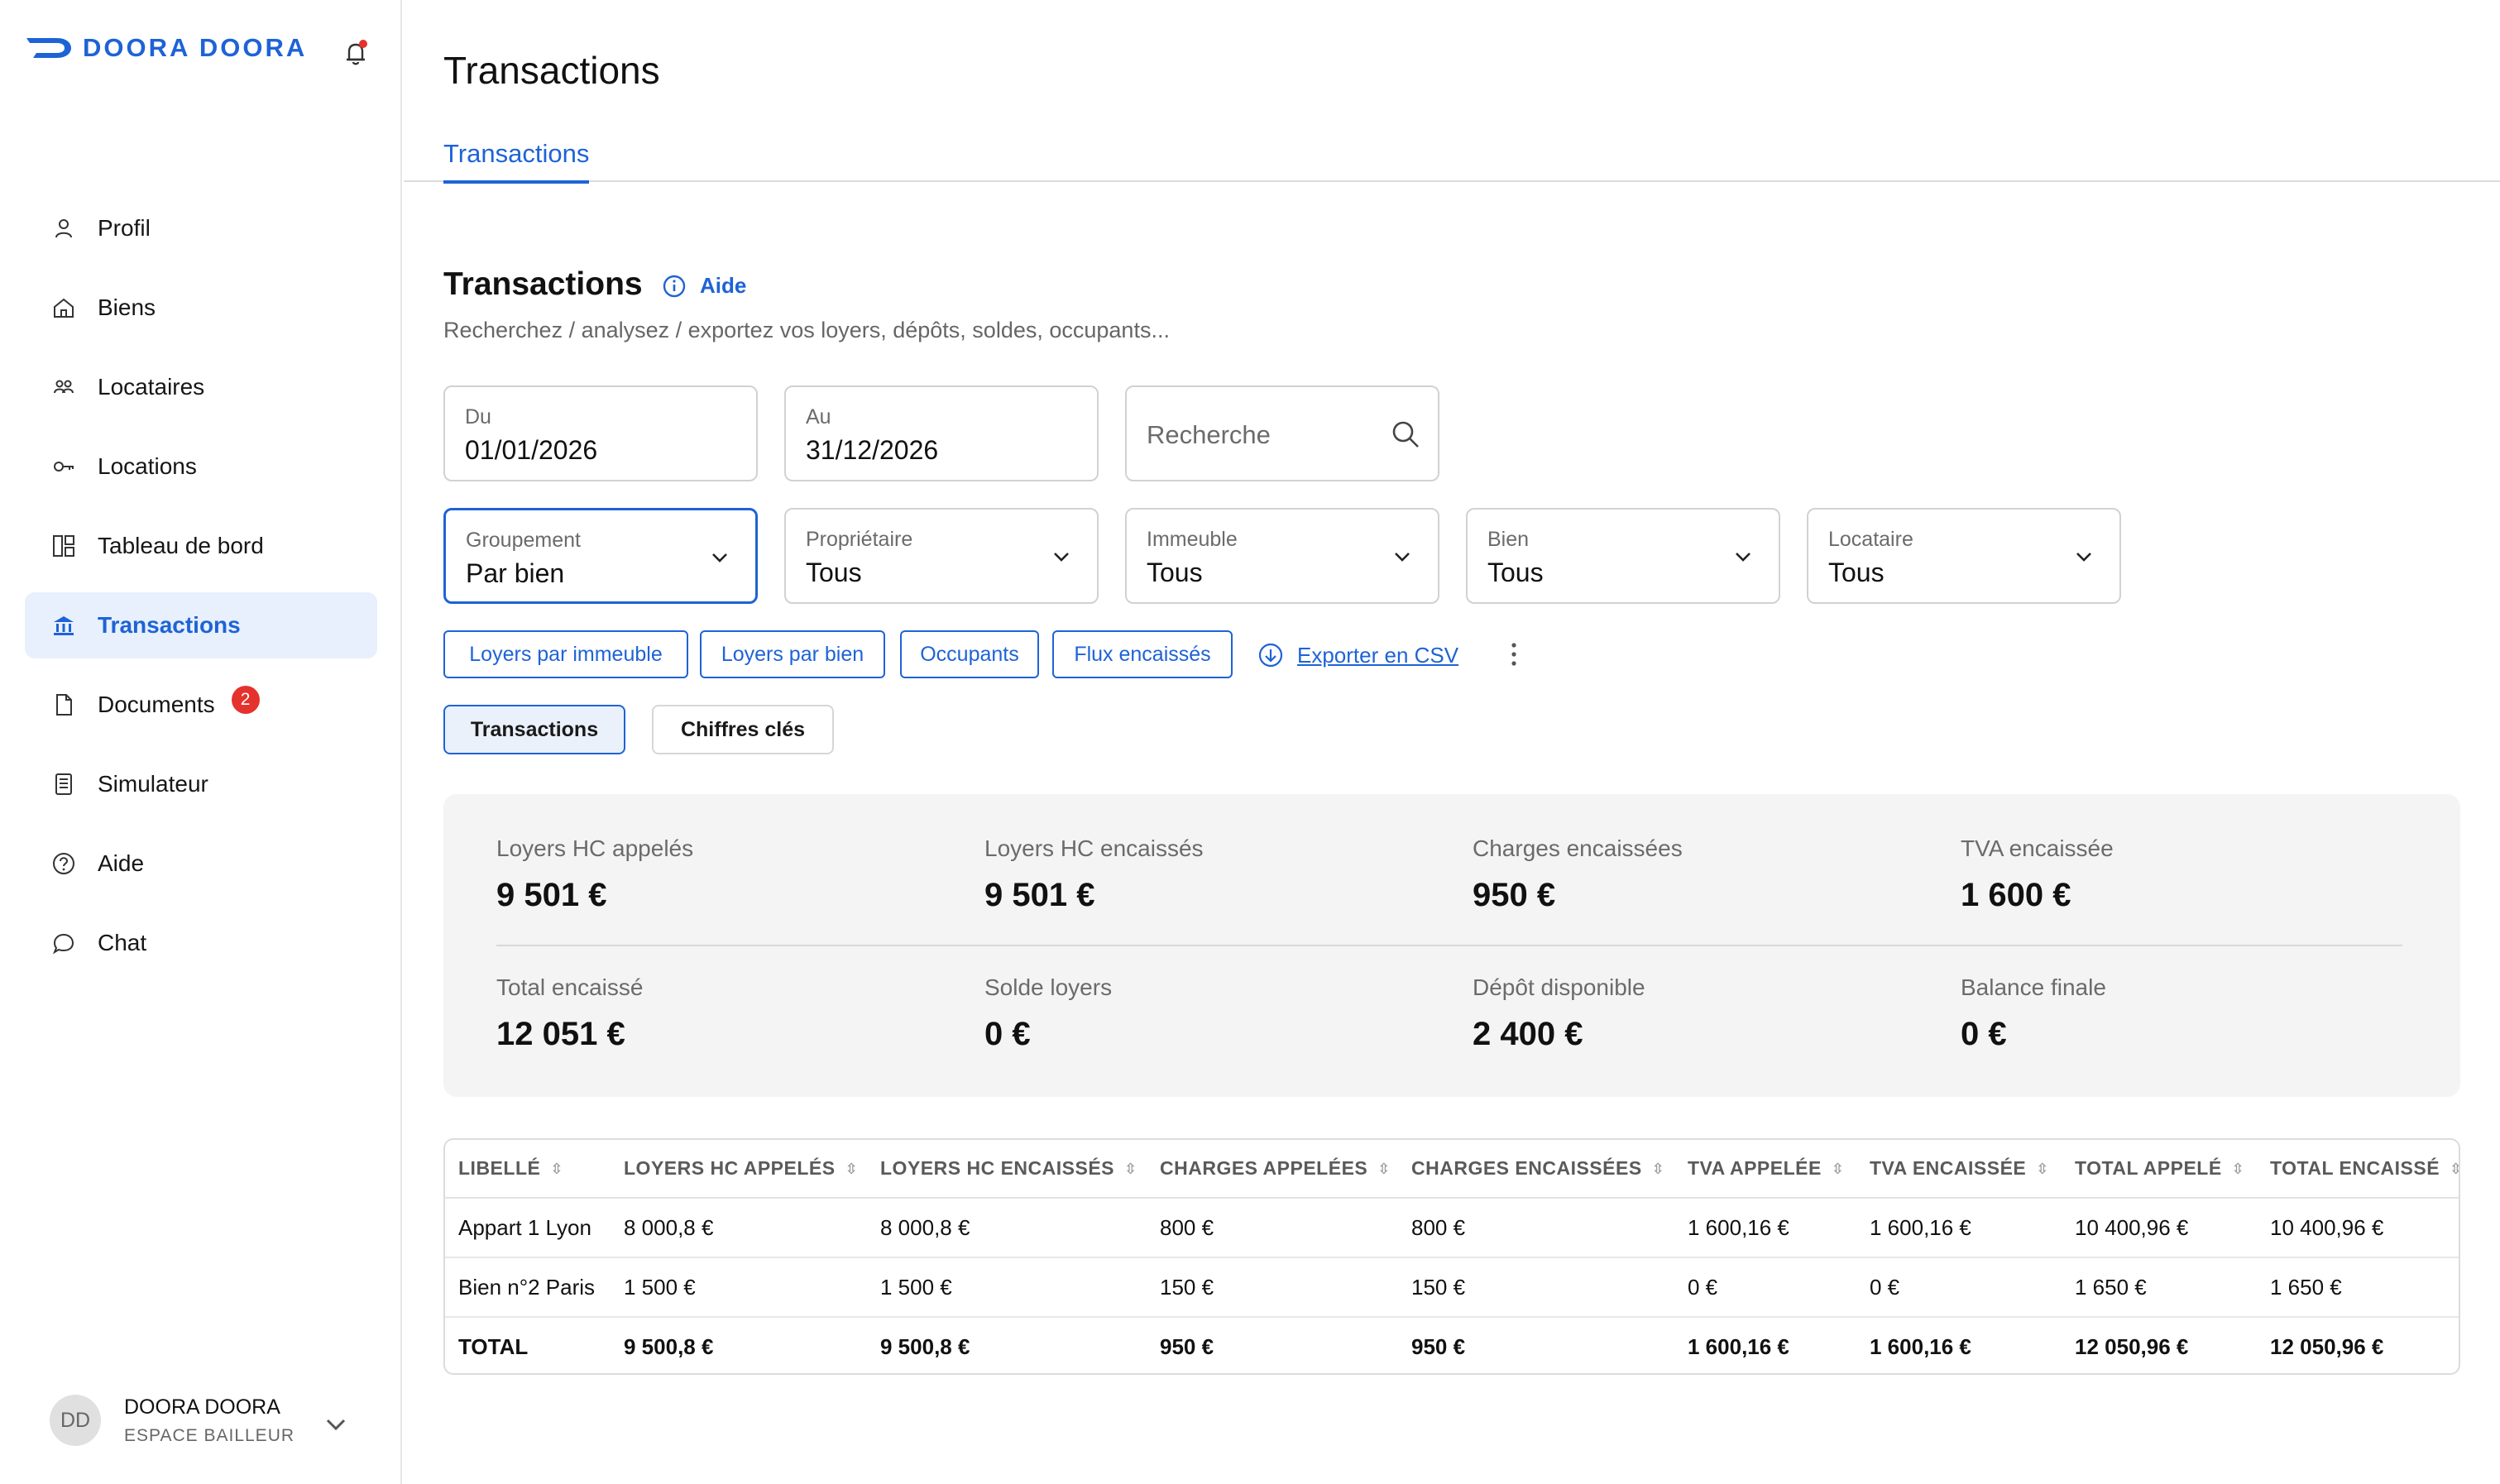 Image resolution: width=2500 pixels, height=1484 pixels. Describe the element at coordinates (64, 784) in the screenshot. I see `calculator-icon` at that location.